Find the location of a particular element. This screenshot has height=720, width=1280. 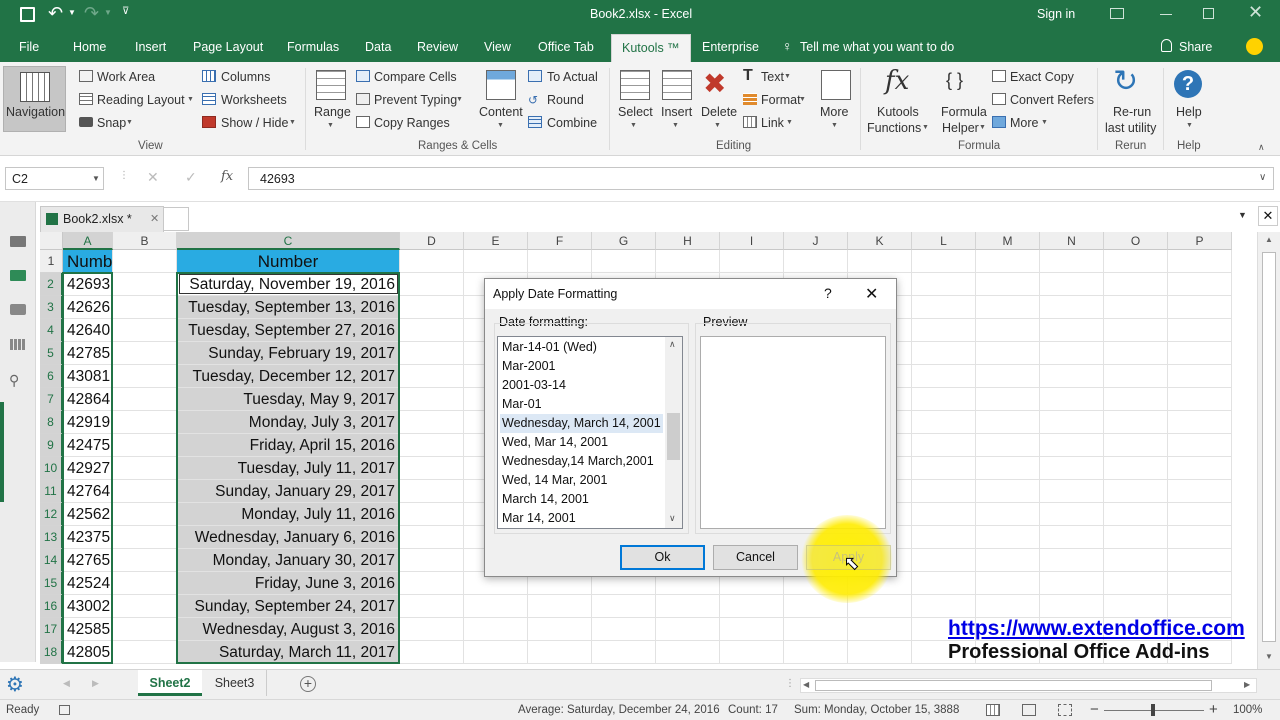

close-window-icon: ✕ is located at coordinates (1255, 12).